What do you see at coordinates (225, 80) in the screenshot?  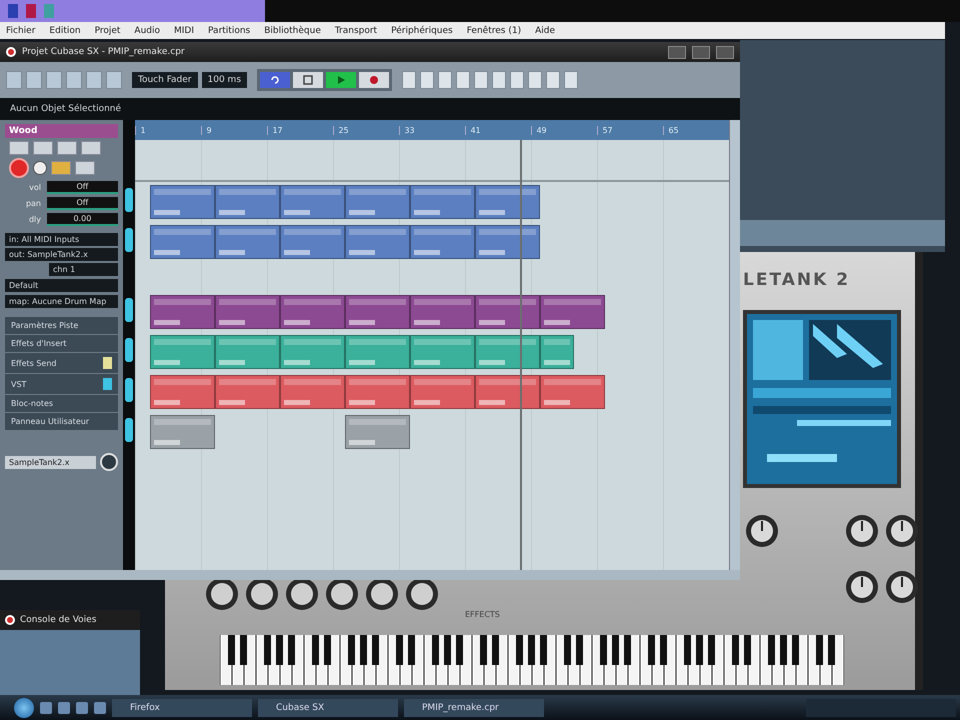 I see `time-dropdown: 100 ms` at bounding box center [225, 80].